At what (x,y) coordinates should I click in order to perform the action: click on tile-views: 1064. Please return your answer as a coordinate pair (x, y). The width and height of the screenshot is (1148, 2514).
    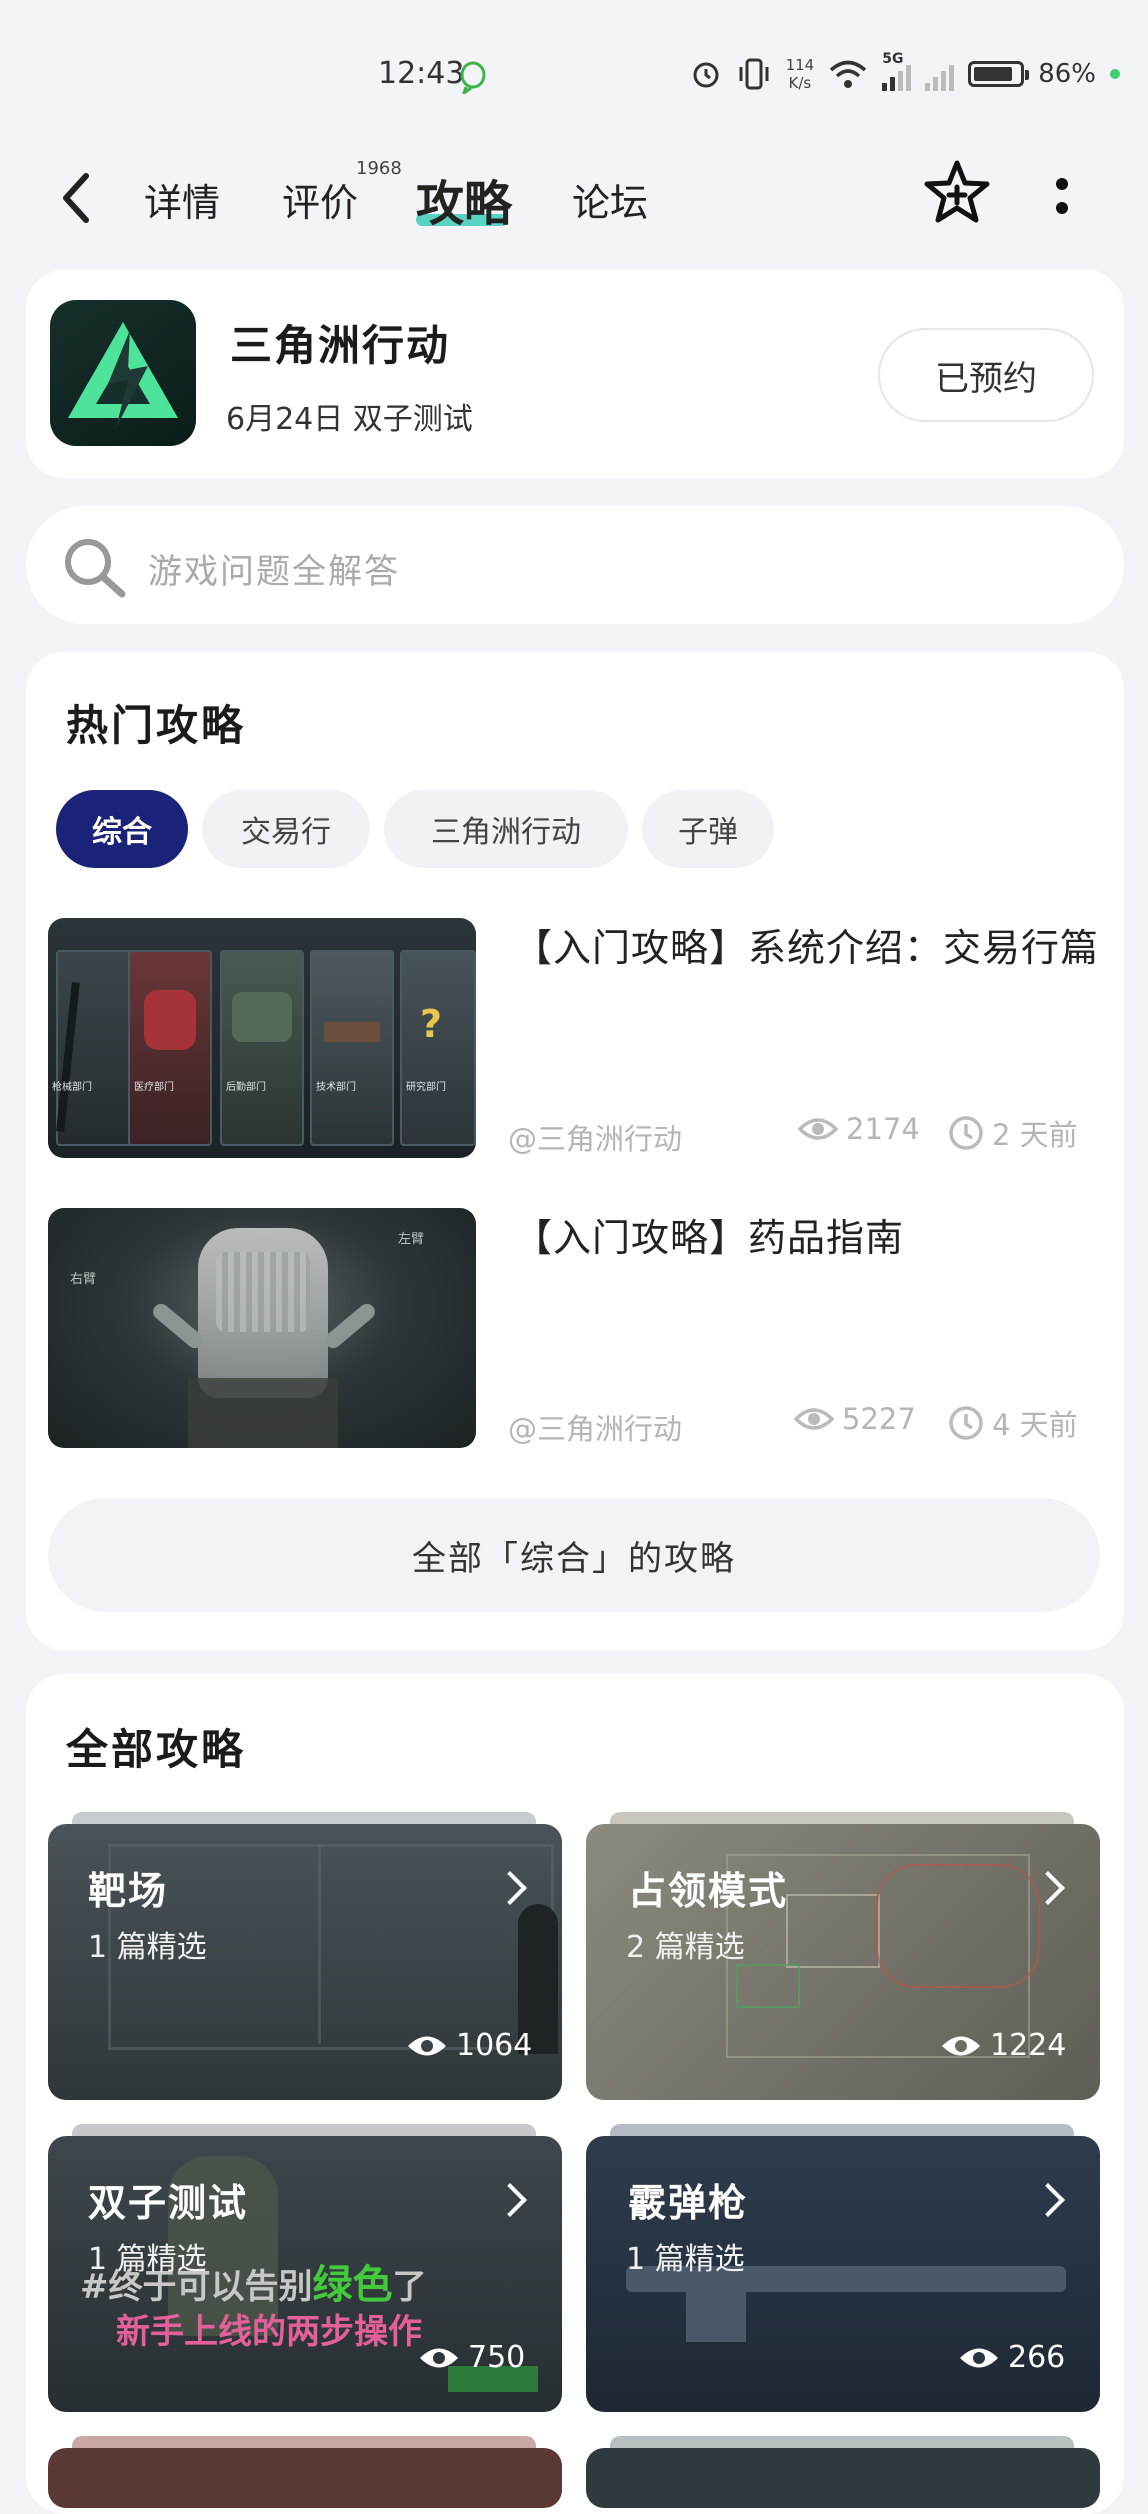
    Looking at the image, I should click on (469, 2045).